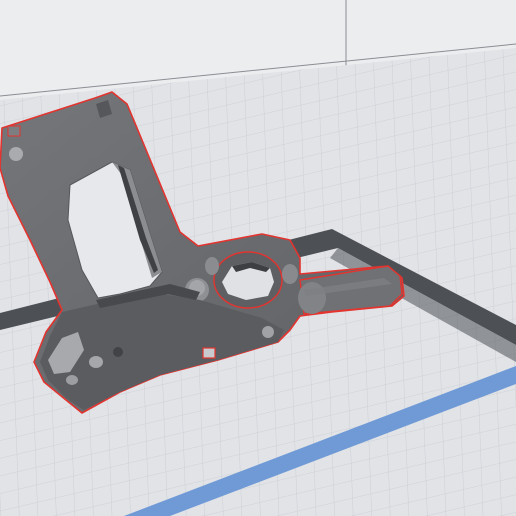 This screenshot has height=516, width=516. What do you see at coordinates (312, 298) in the screenshot?
I see `barrel-muzzle` at bounding box center [312, 298].